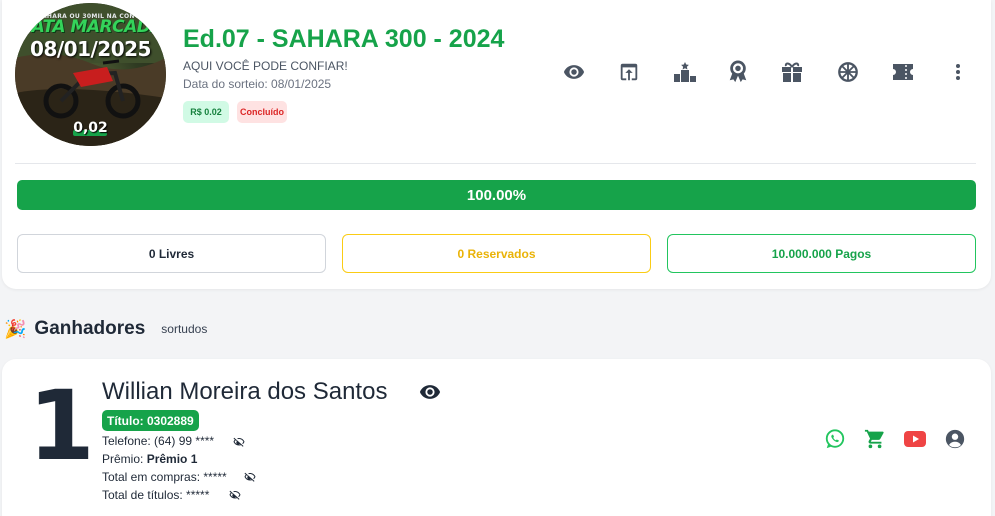 This screenshot has height=516, width=995. What do you see at coordinates (848, 72) in the screenshot?
I see `wheel-icon` at bounding box center [848, 72].